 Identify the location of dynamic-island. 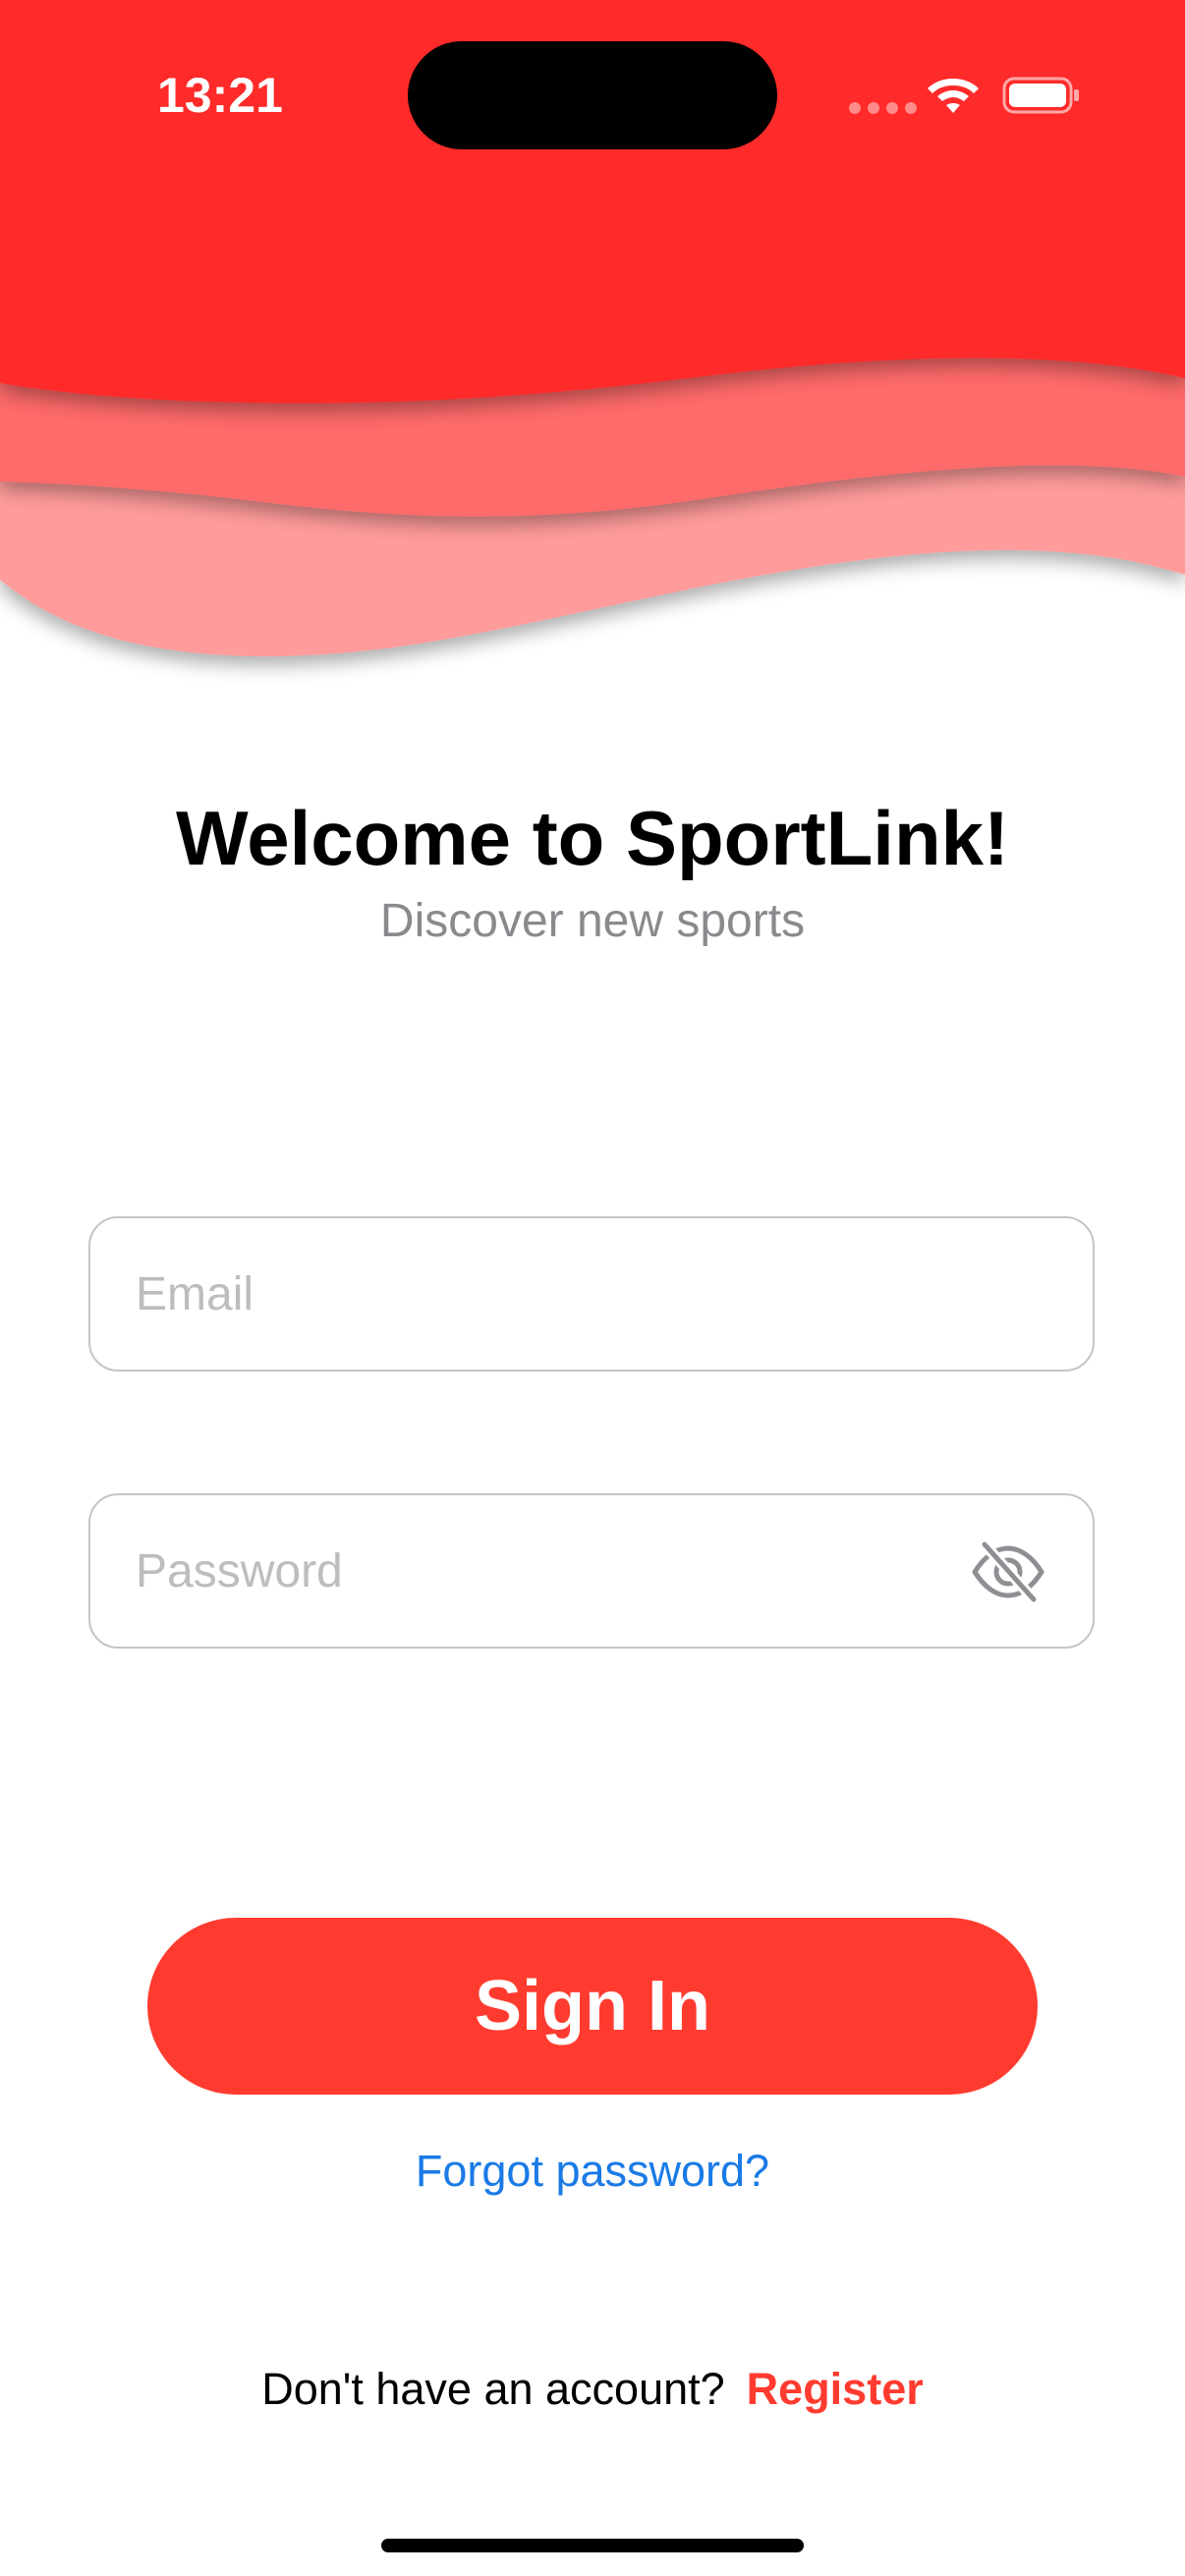
(592, 95).